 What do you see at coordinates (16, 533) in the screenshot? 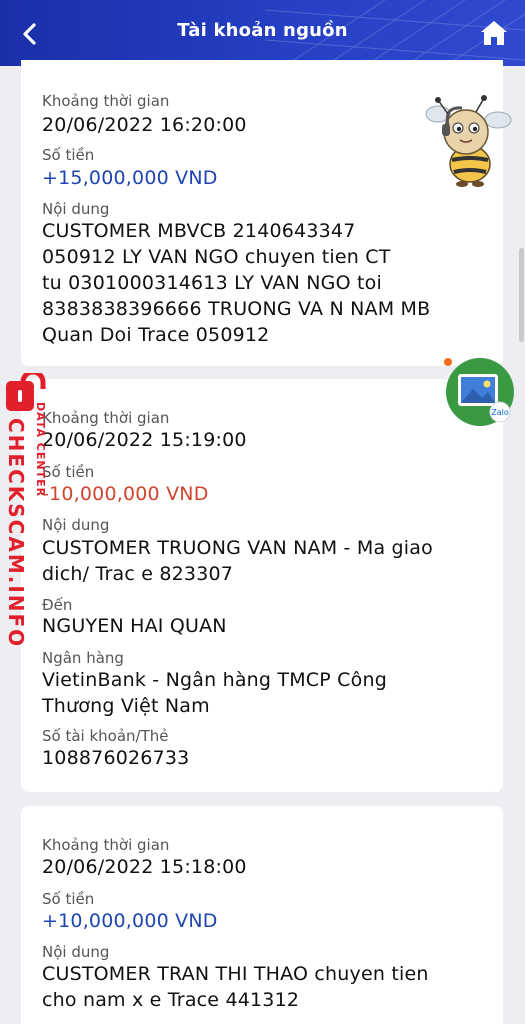
I see `watermark-text: CHECKSCAM.INFO` at bounding box center [16, 533].